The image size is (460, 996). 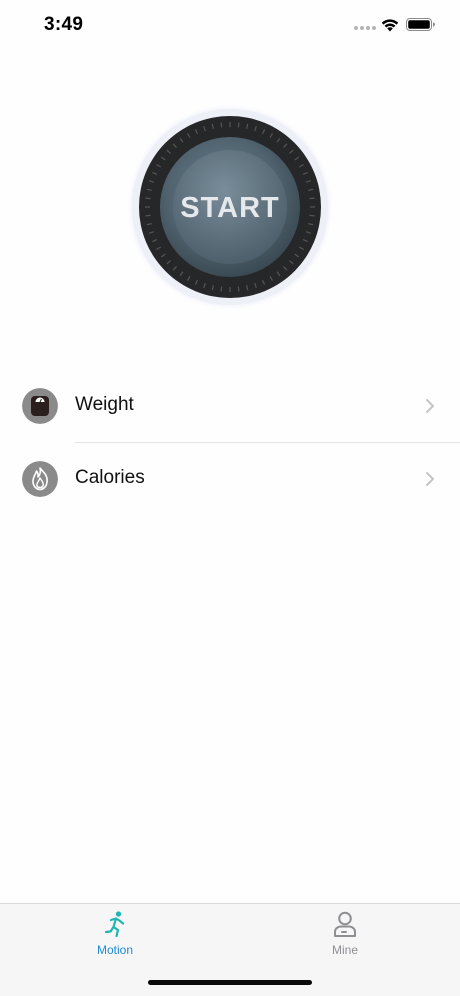 What do you see at coordinates (365, 28) in the screenshot?
I see `signal-dots-icon` at bounding box center [365, 28].